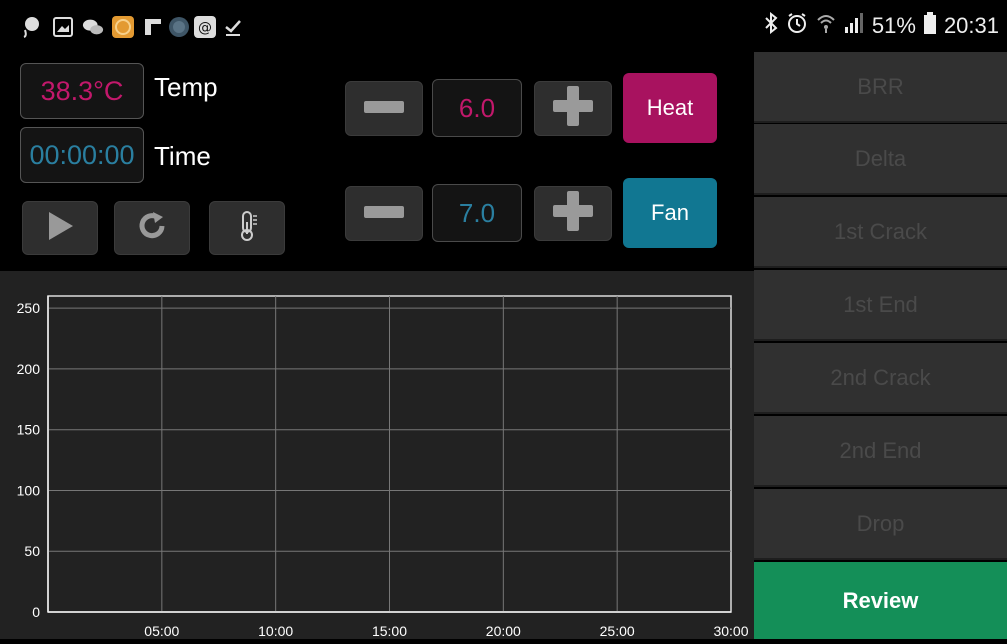  I want to click on time-label: Time, so click(182, 156).